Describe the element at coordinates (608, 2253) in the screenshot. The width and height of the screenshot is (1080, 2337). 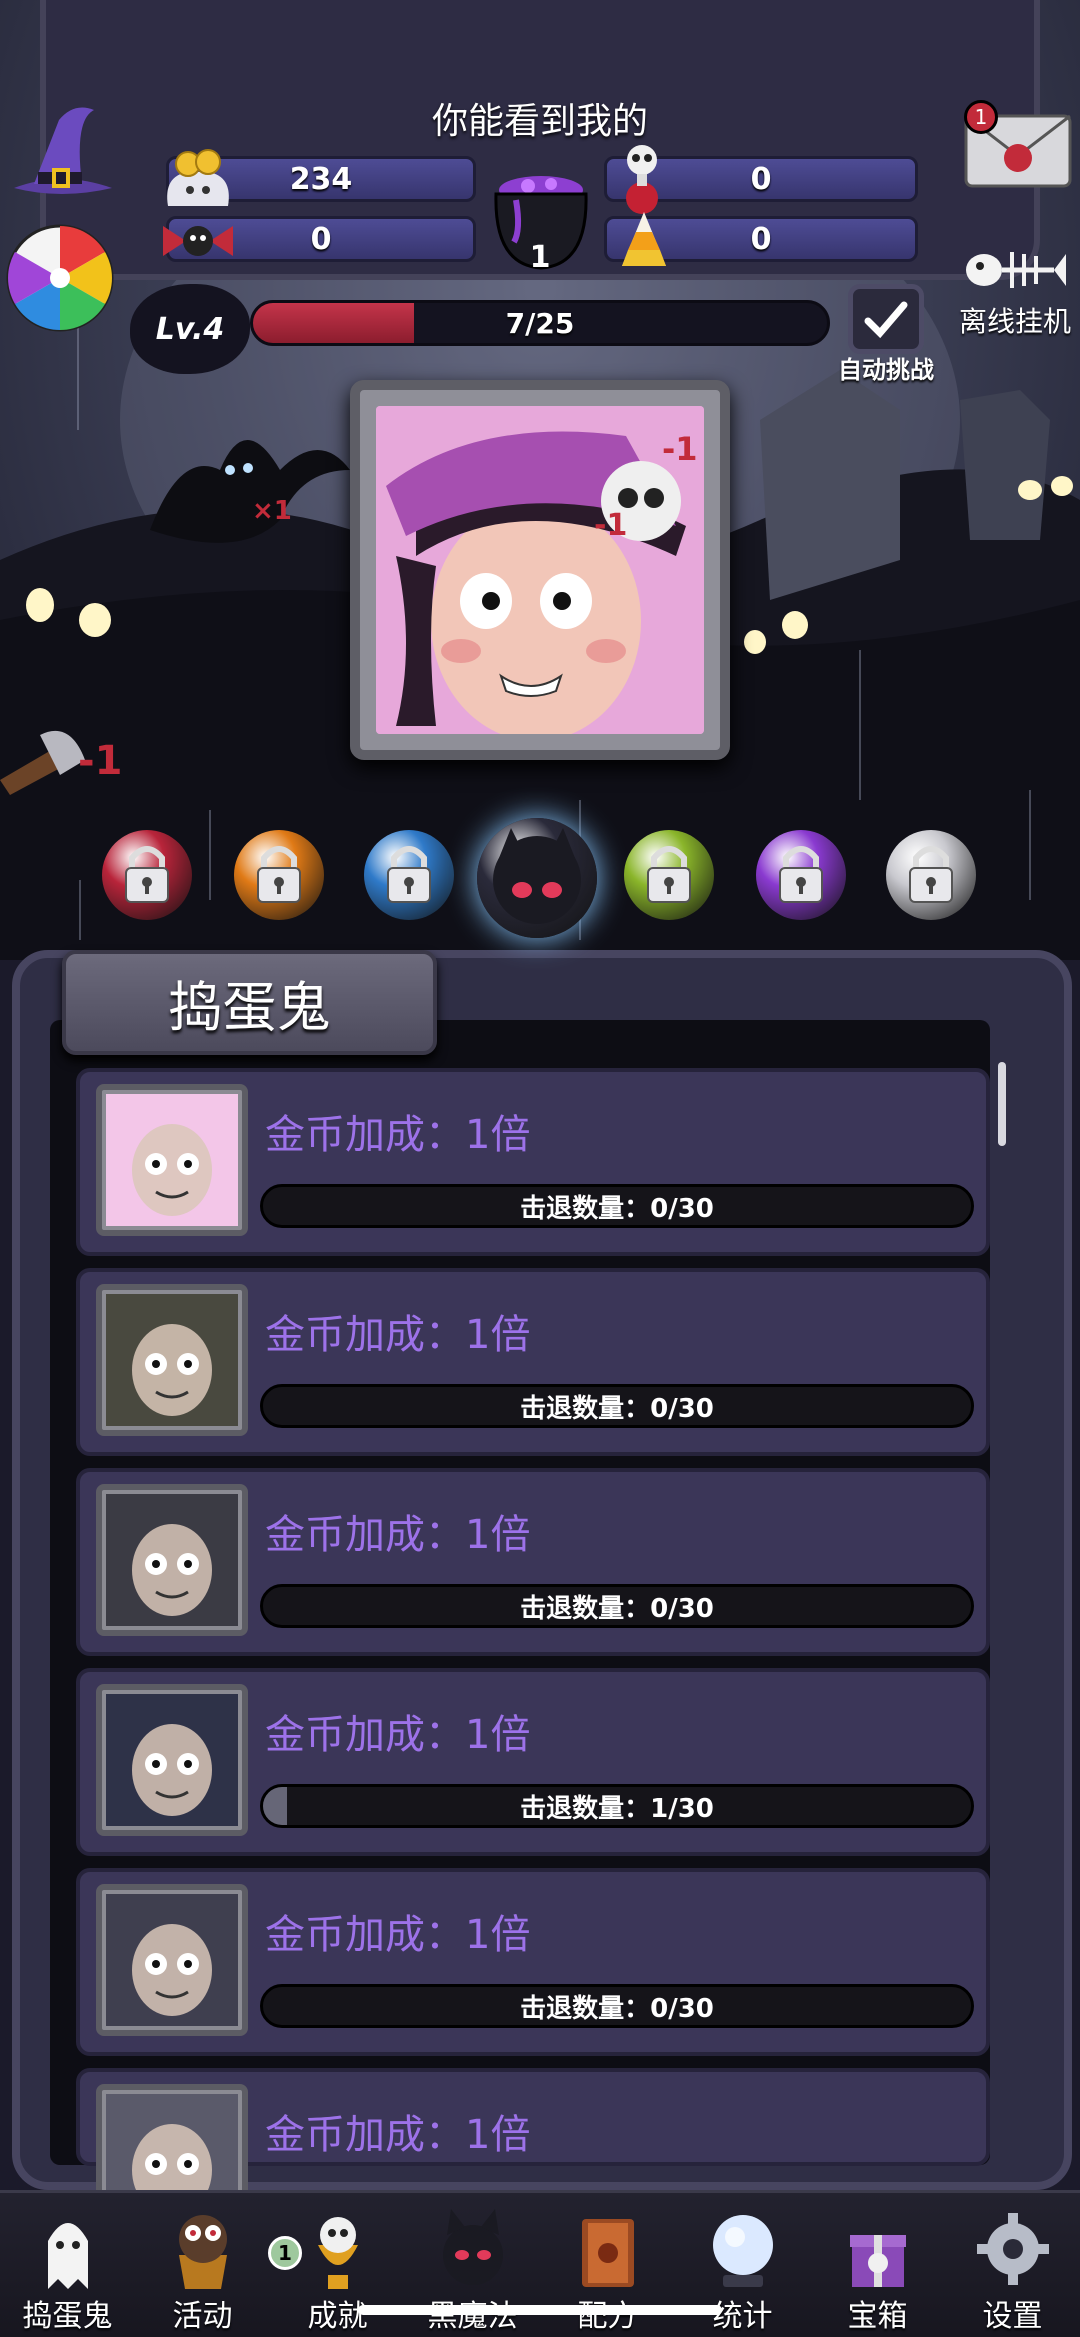
I see `spell-book-icon` at that location.